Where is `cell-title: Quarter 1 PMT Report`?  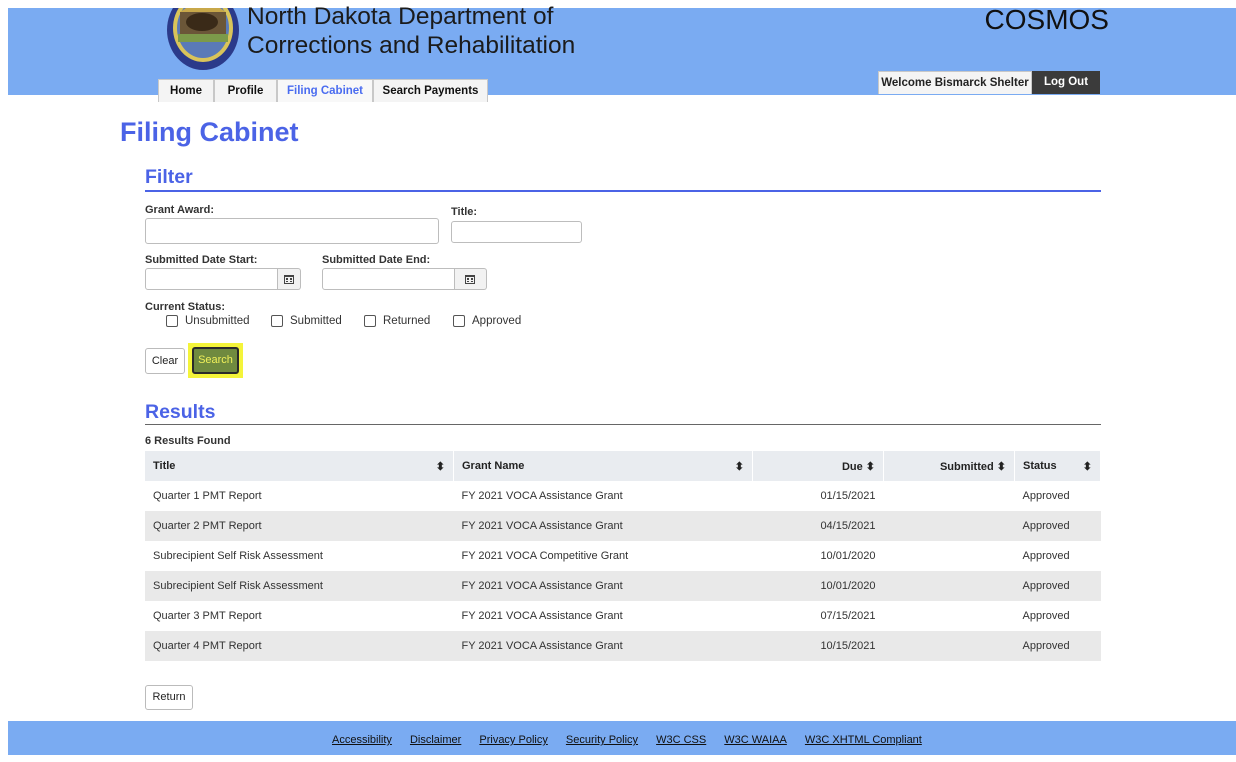
cell-title: Quarter 1 PMT Report is located at coordinates (207, 496).